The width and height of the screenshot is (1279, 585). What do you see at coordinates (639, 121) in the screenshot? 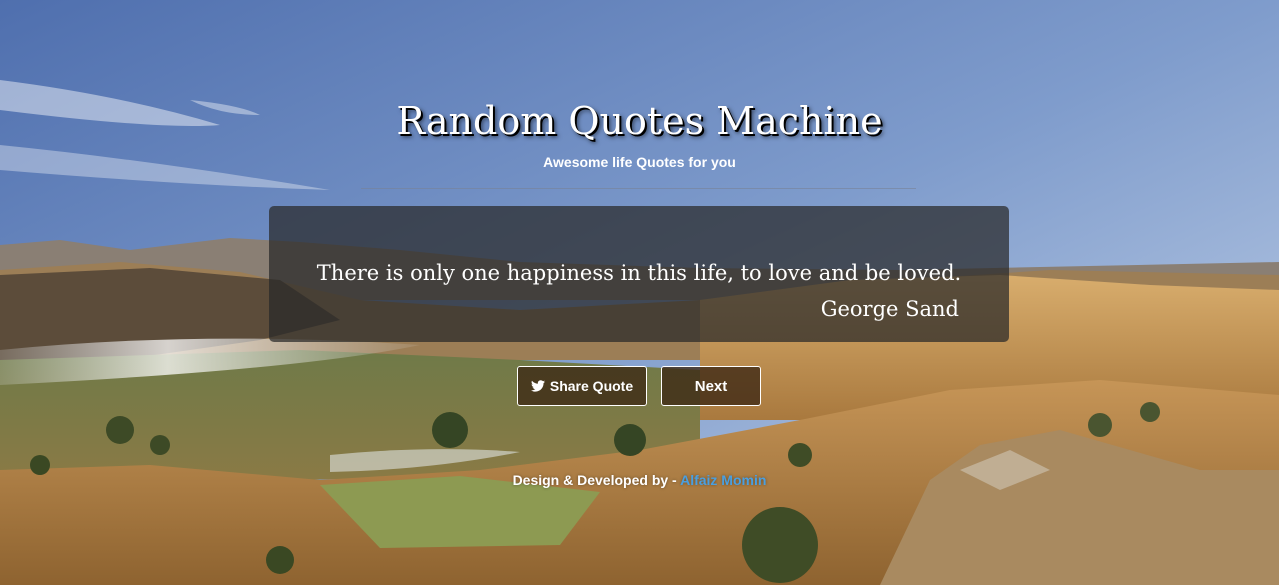
I see `page-title: Random Quotes Machine` at bounding box center [639, 121].